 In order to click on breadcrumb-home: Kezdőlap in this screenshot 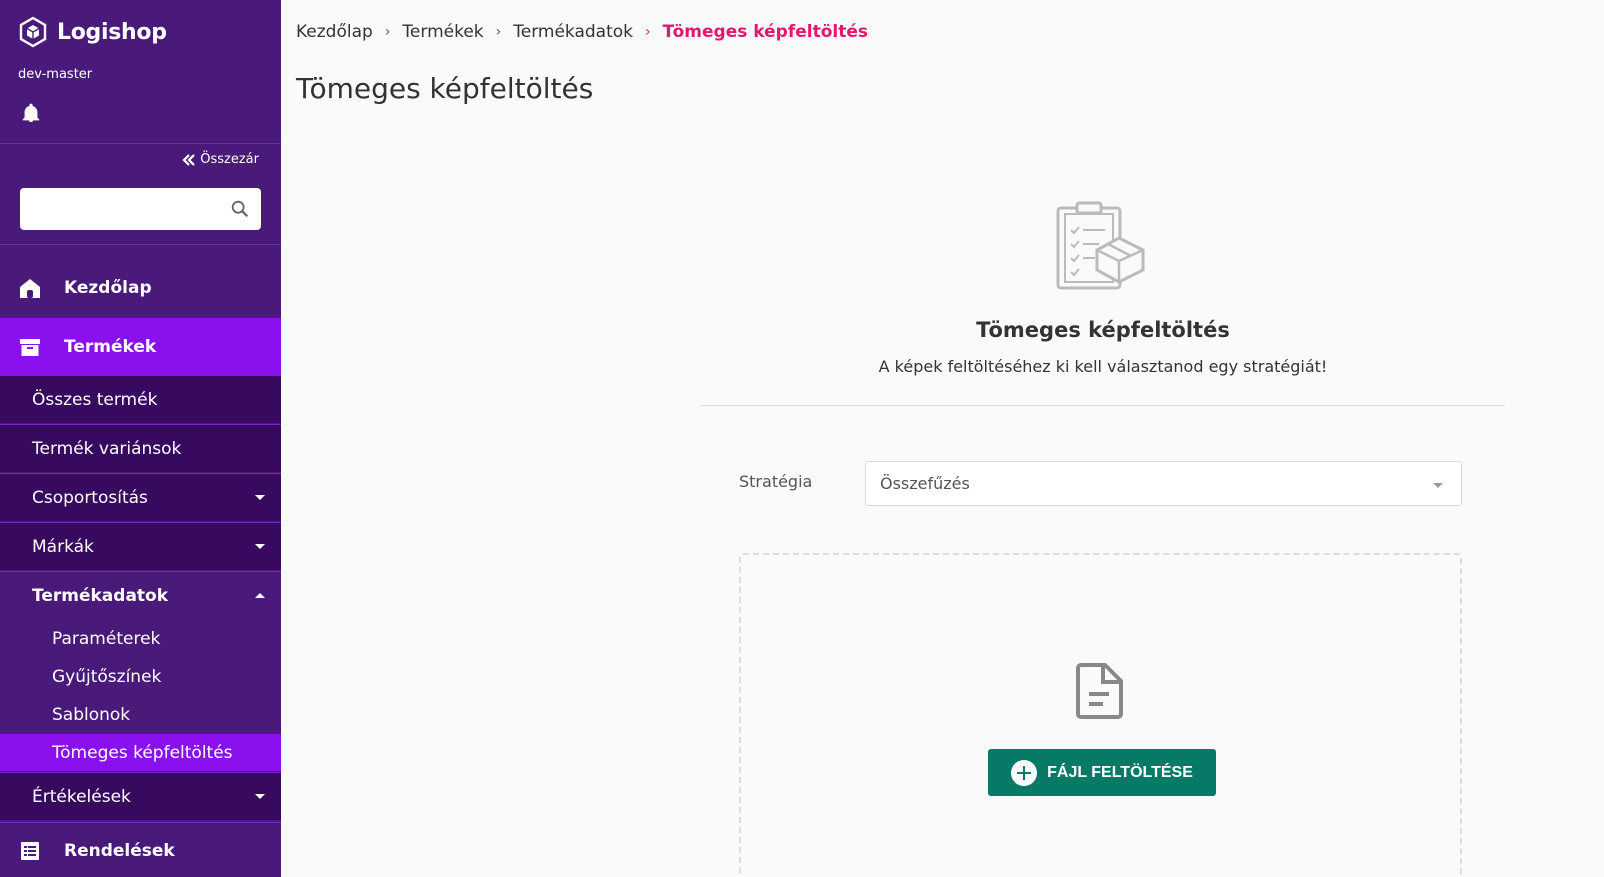, I will do `click(334, 32)`.